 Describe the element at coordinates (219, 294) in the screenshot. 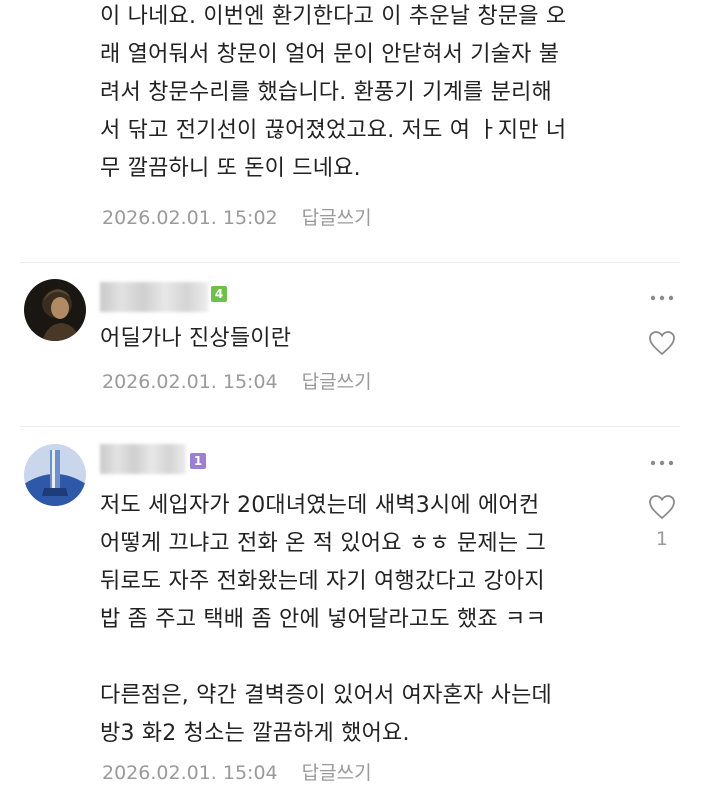

I see `level-badge: 4` at that location.